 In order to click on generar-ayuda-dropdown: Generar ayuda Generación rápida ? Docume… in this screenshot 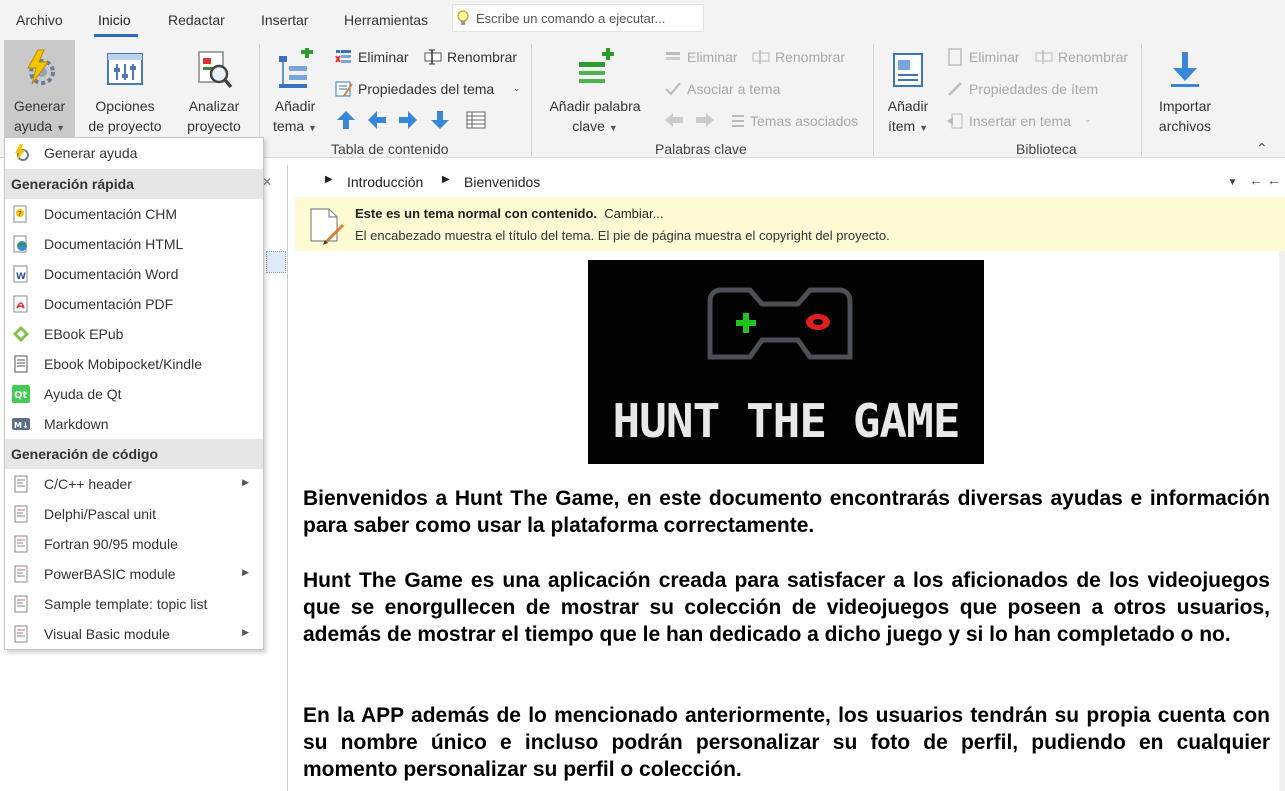, I will do `click(134, 393)`.